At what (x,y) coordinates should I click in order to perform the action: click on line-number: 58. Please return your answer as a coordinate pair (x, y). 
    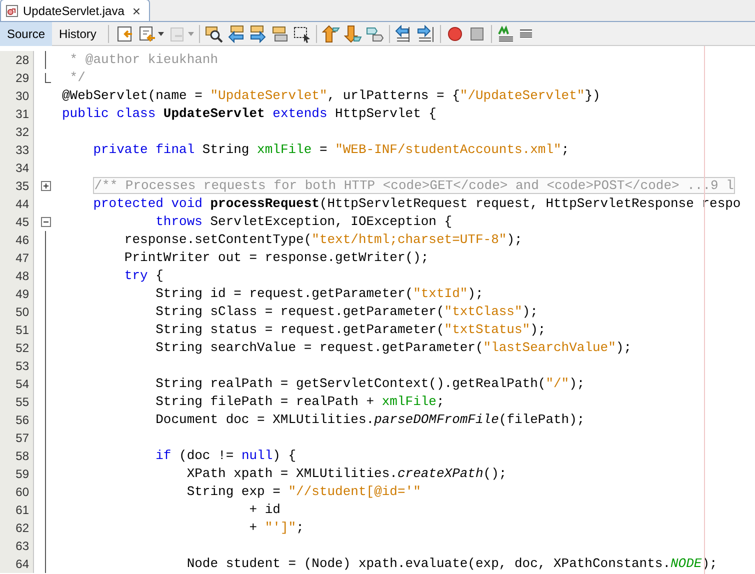
    Looking at the image, I should click on (22, 456).